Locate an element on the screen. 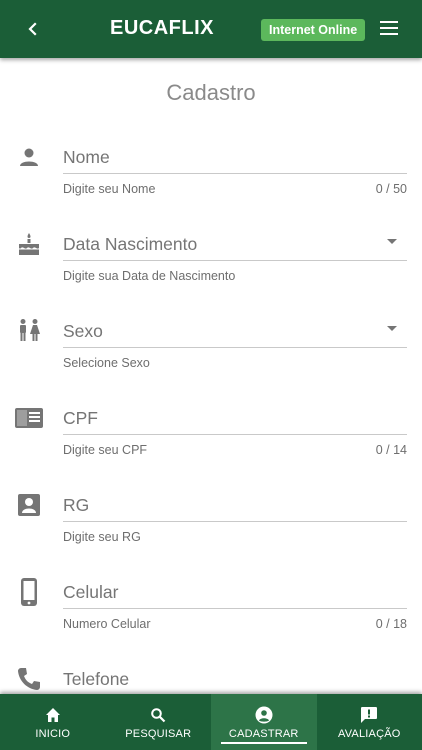 The image size is (422, 750). bottom-navigation: INICIO PESQUISAR CADASTRAR AVALIAÇÃO is located at coordinates (211, 722).